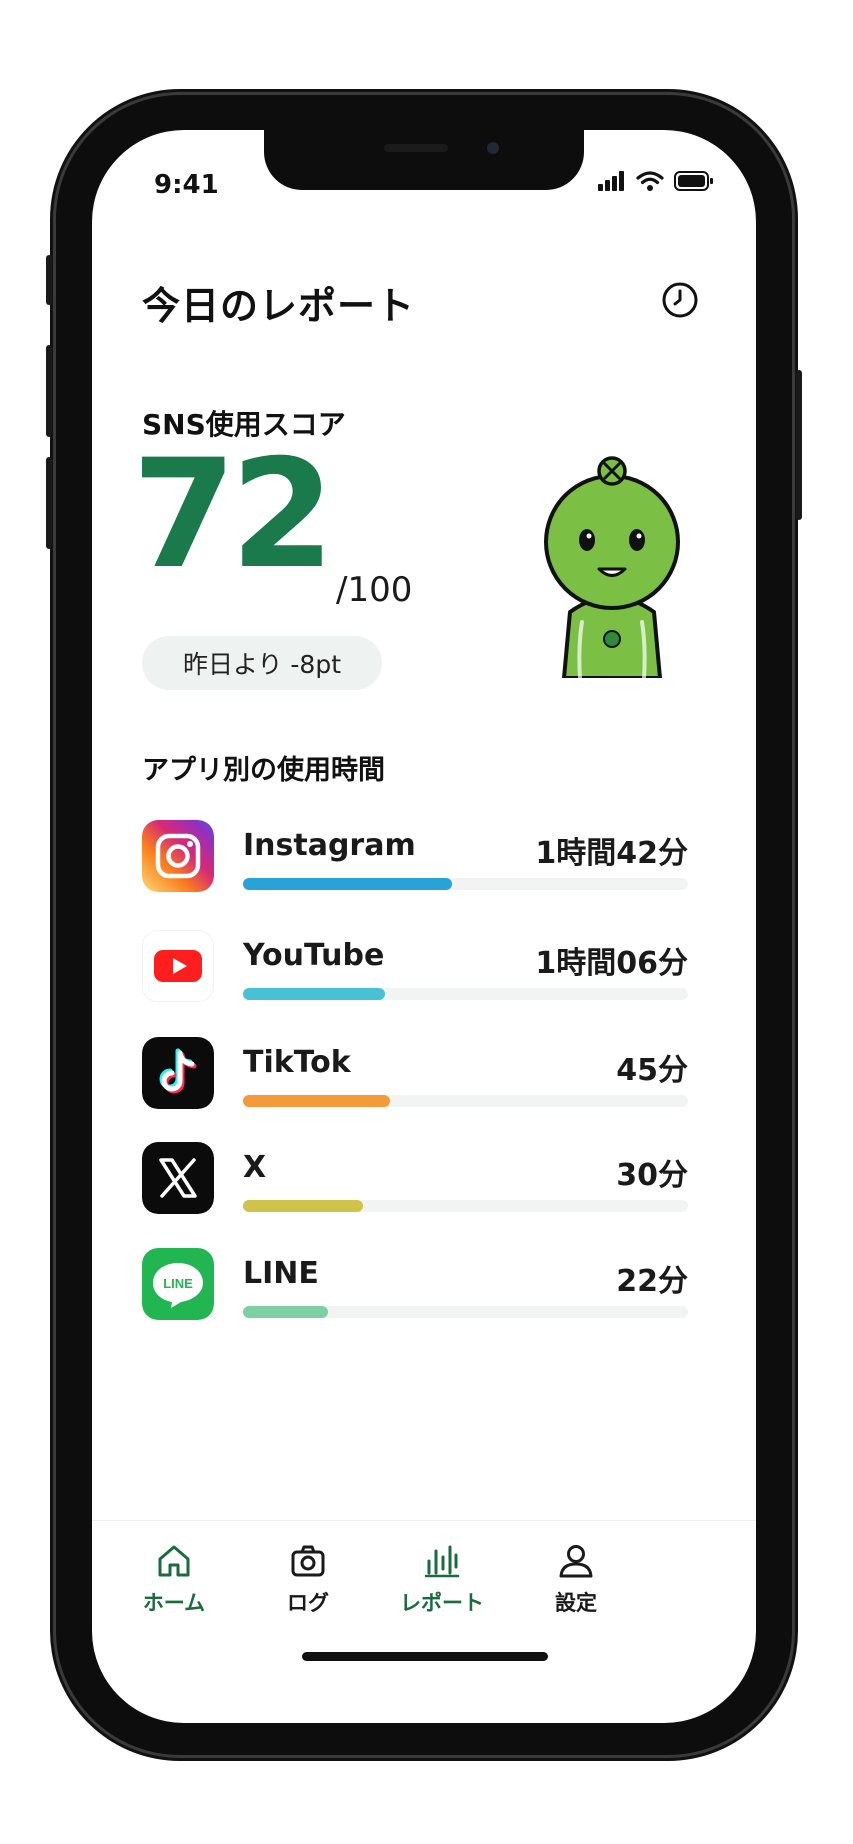  What do you see at coordinates (415, 875) in the screenshot?
I see `app-row-instagram: Instagram 1時間42分` at bounding box center [415, 875].